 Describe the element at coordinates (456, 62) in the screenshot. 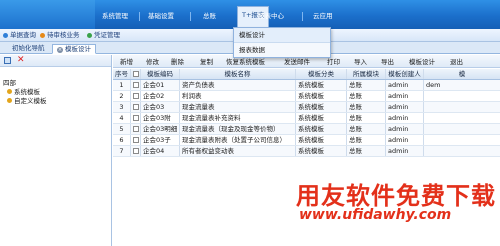

I see `exit-button: 退出` at that location.